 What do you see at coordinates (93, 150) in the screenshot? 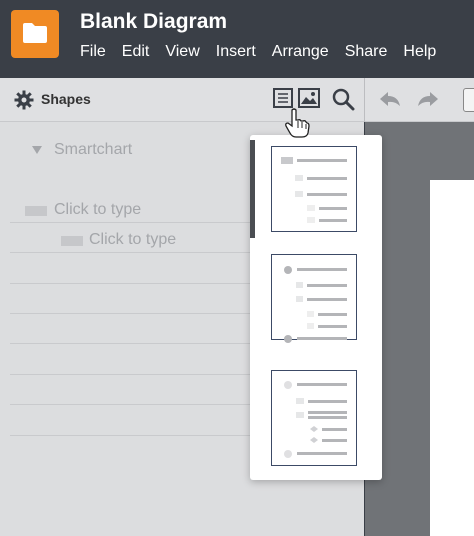
I see `smartchart-section-label: Smartchart` at bounding box center [93, 150].